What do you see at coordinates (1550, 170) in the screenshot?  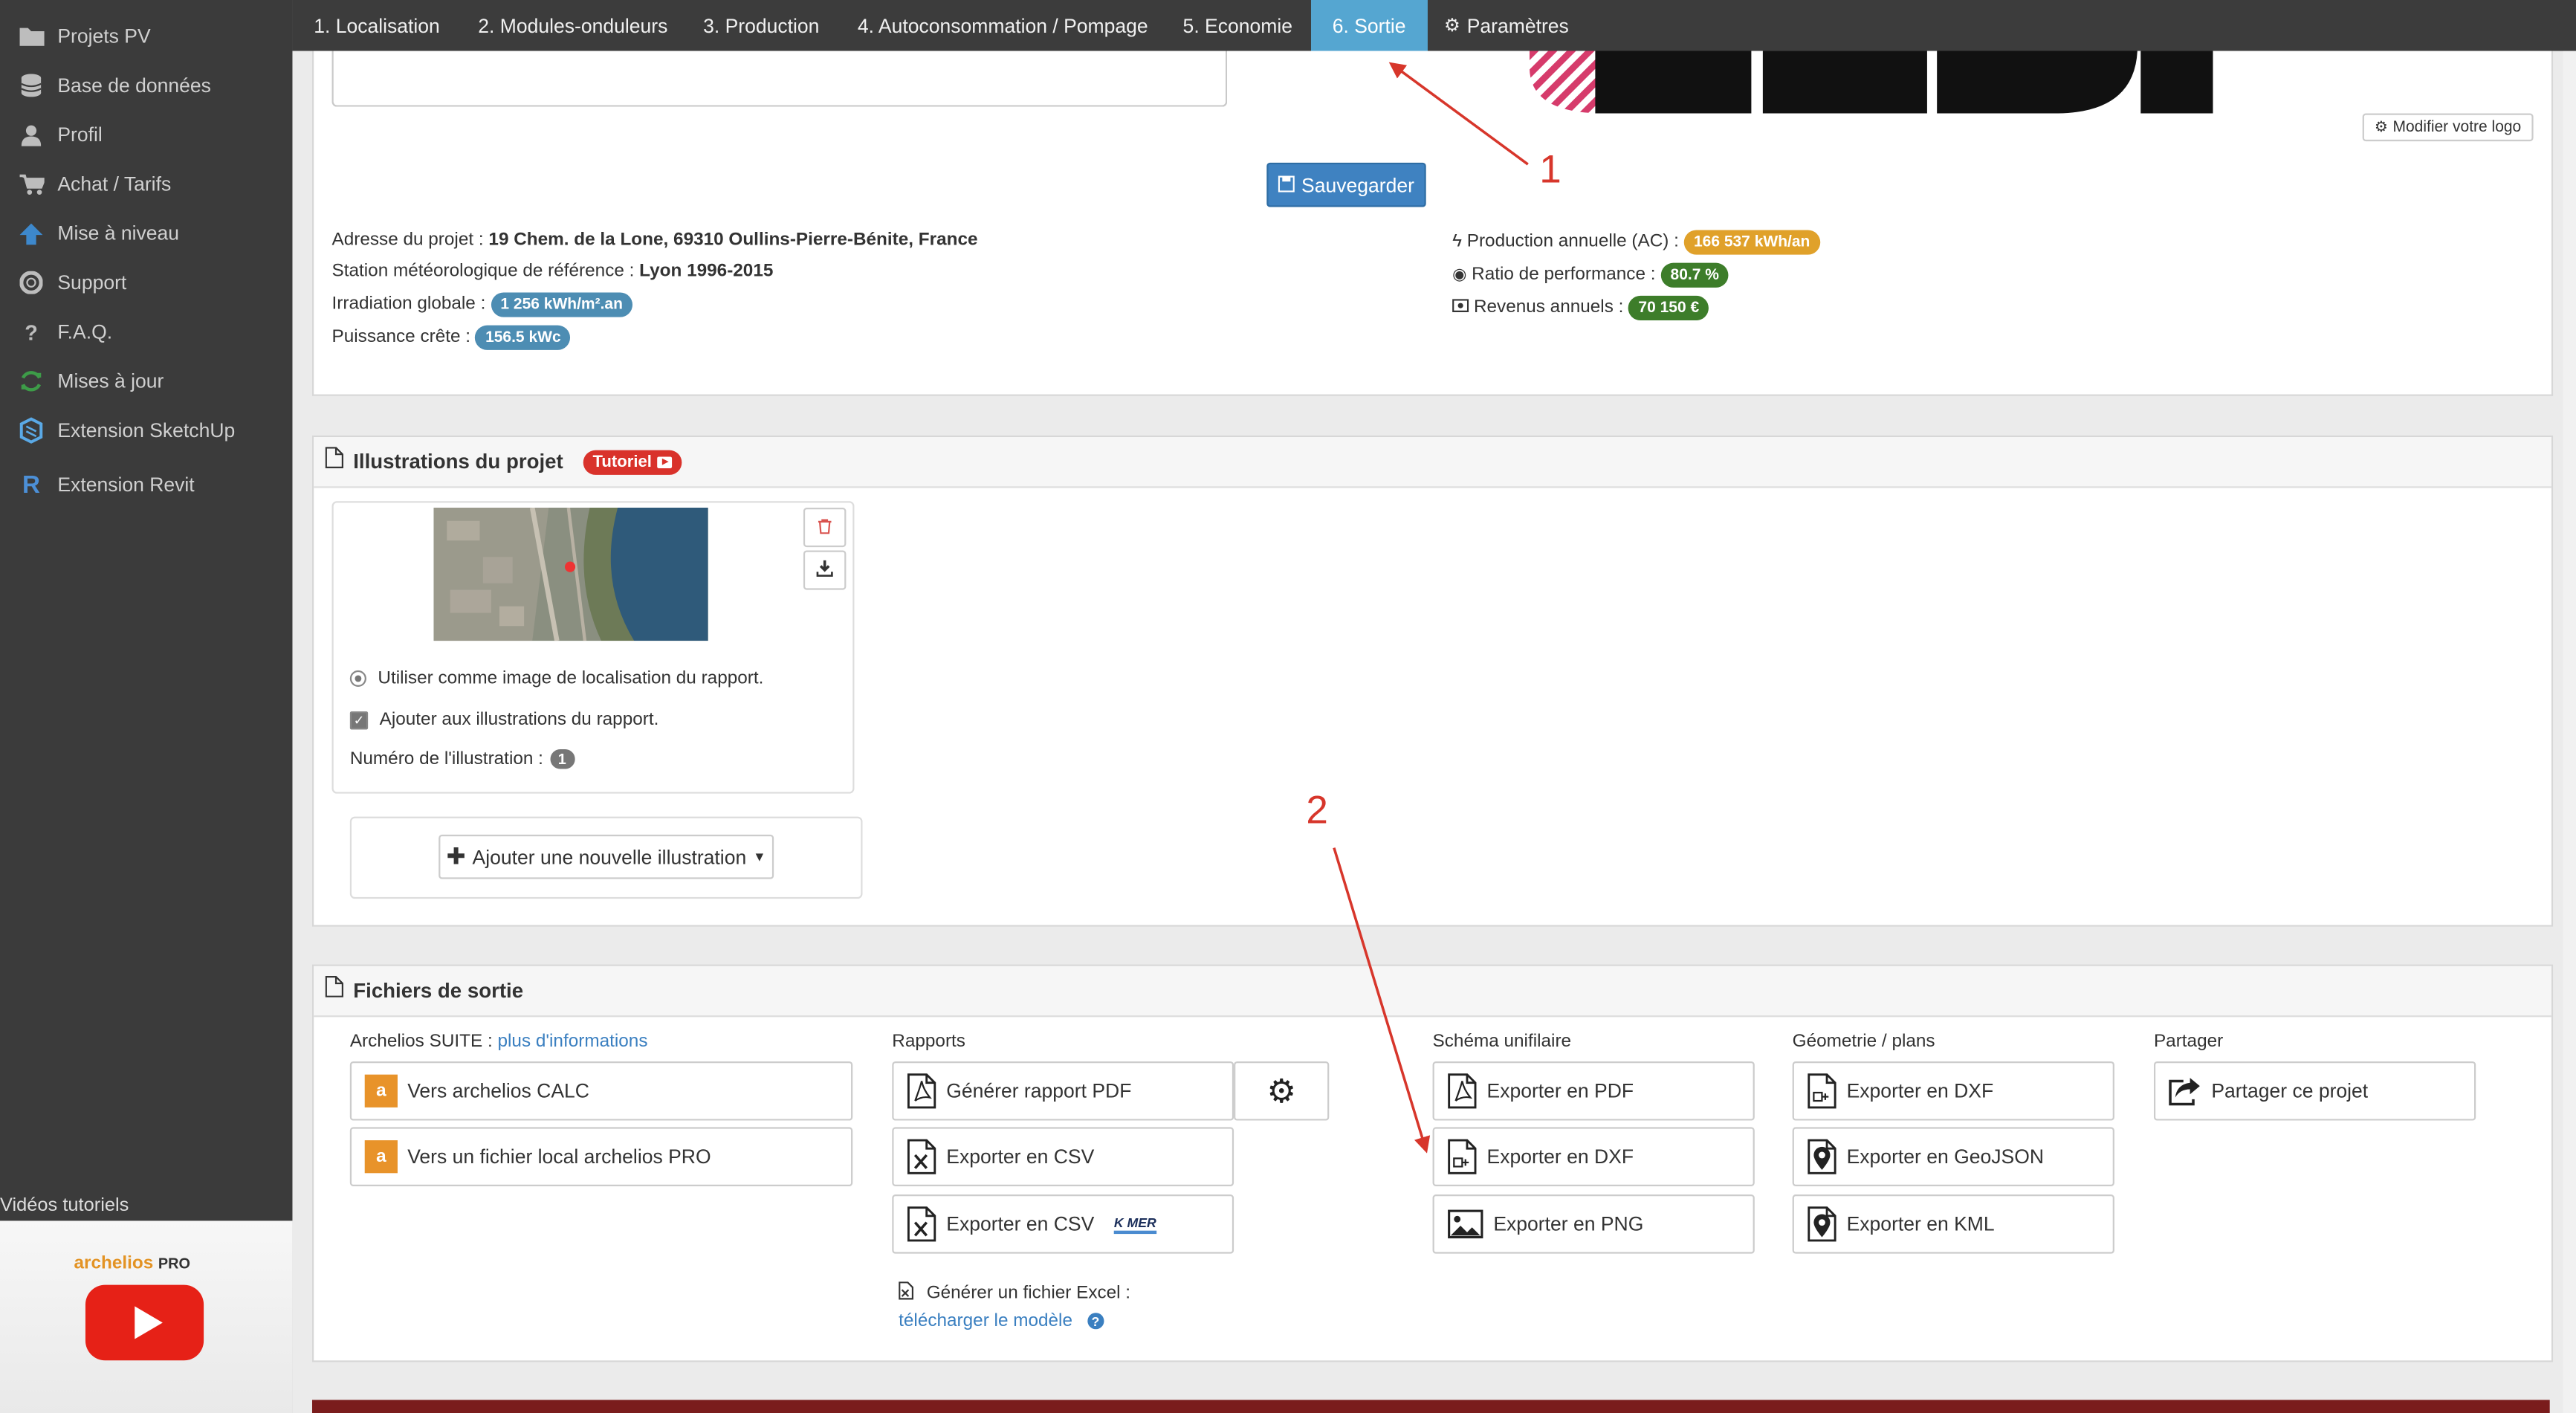 I see `annotation-label-1: 1` at bounding box center [1550, 170].